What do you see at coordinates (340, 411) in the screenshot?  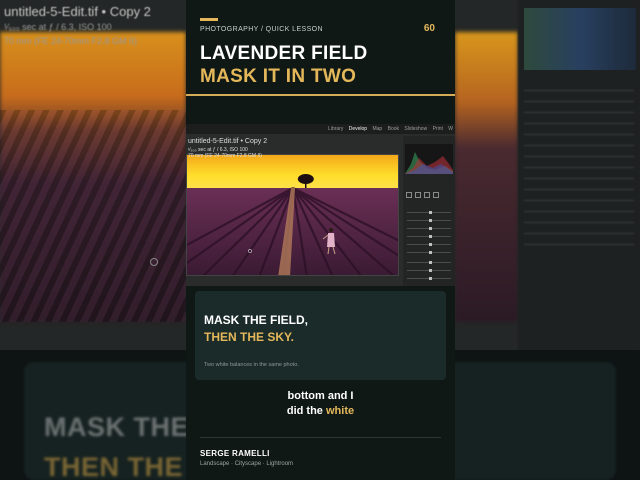 I see `caption-highlight: white` at bounding box center [340, 411].